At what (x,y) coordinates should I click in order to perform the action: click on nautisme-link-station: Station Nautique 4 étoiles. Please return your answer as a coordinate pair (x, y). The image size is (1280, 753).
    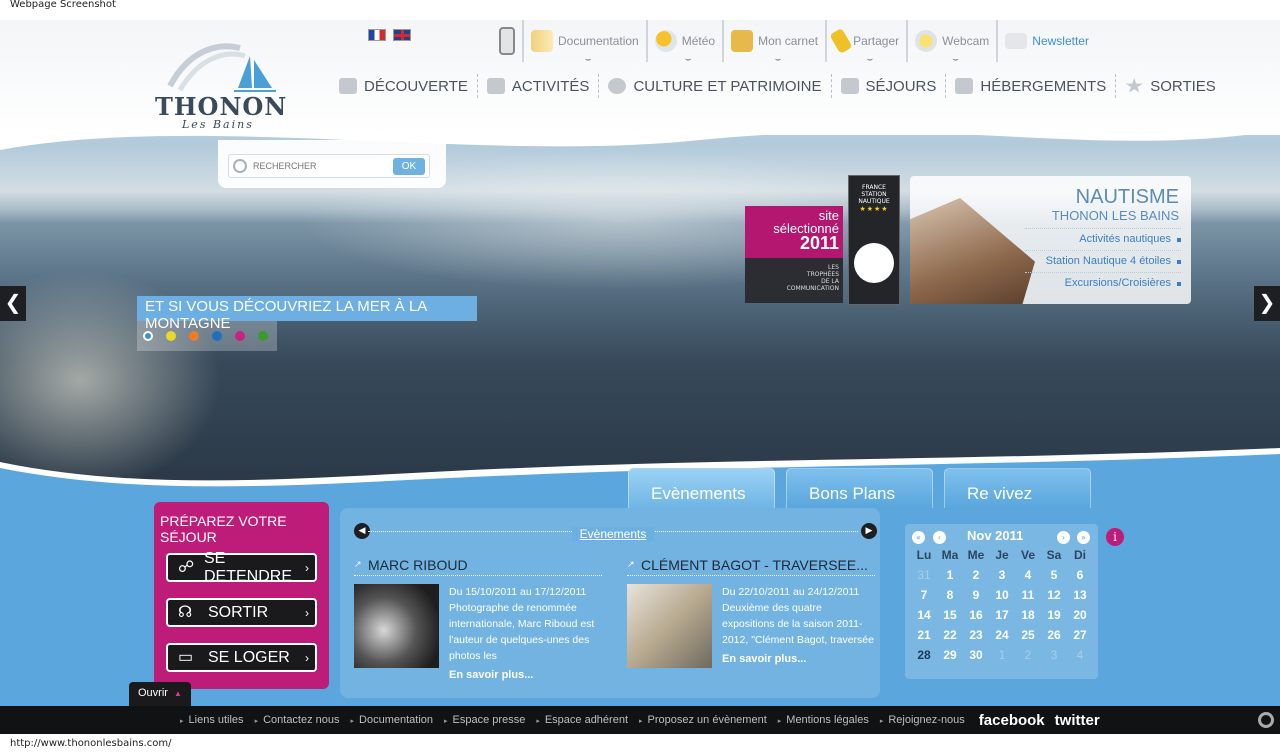
    Looking at the image, I should click on (1103, 261).